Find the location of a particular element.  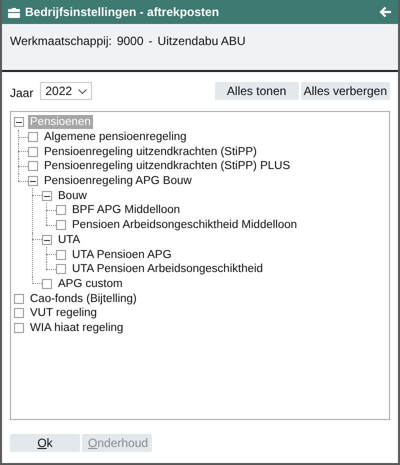

ok-button: Ok is located at coordinates (45, 443).